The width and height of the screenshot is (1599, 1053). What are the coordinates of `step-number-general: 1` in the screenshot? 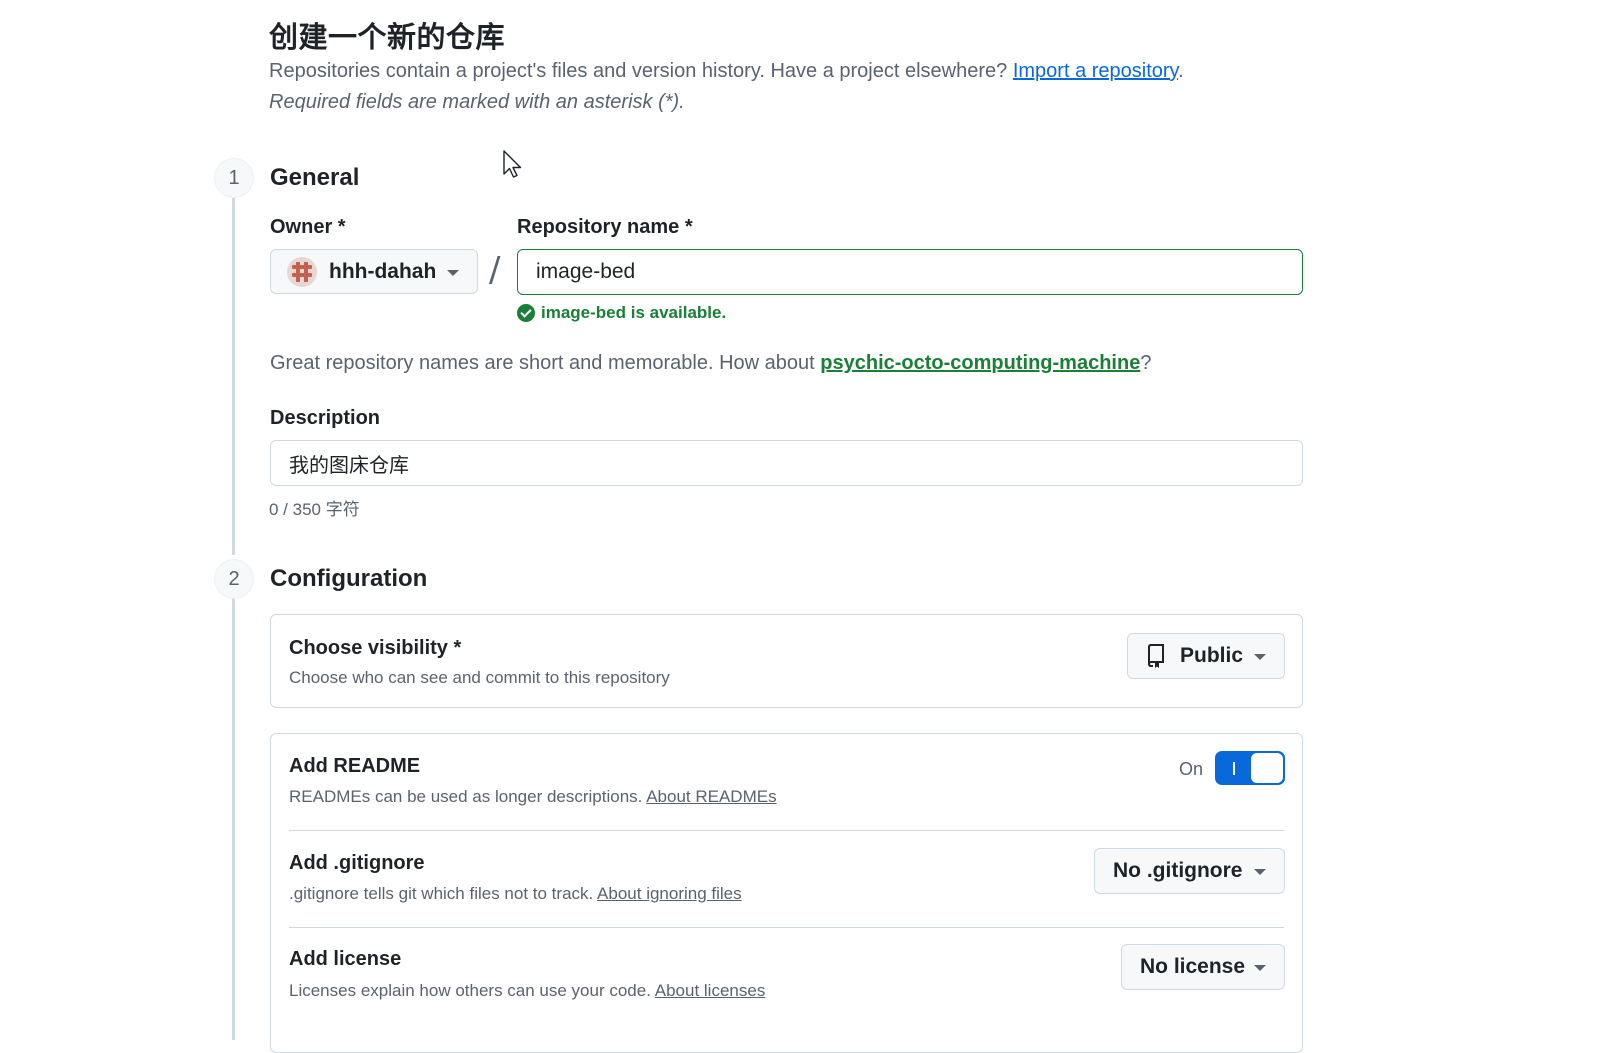 It's located at (234, 178).